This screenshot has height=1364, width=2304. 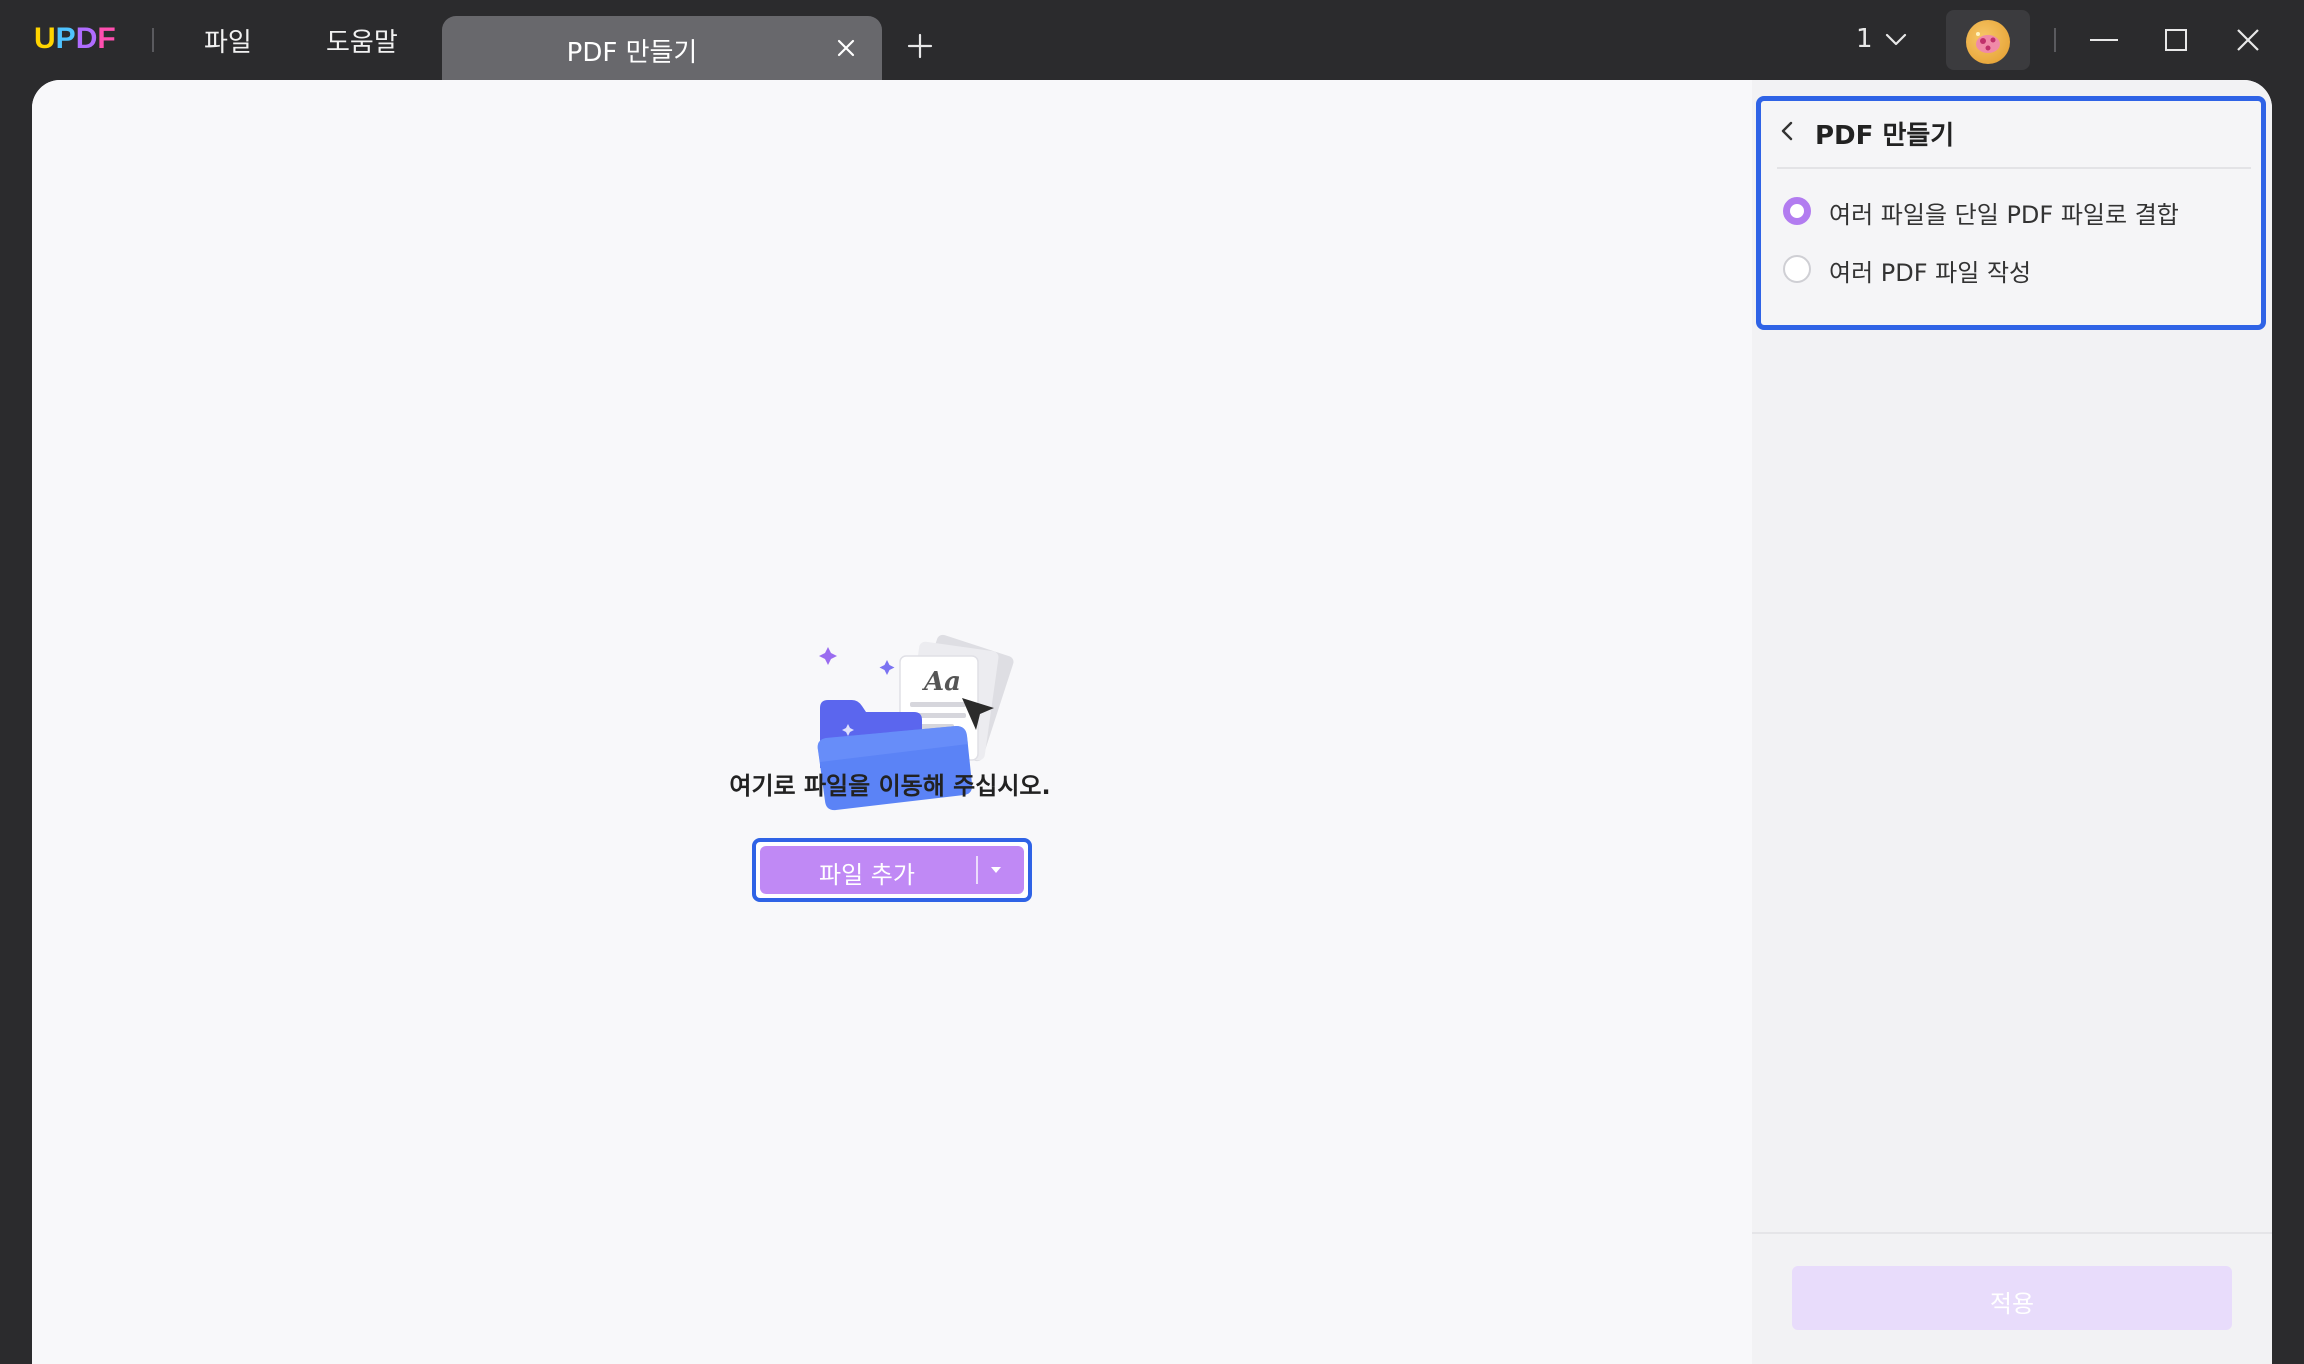 I want to click on radio-unchecked, so click(x=1797, y=269).